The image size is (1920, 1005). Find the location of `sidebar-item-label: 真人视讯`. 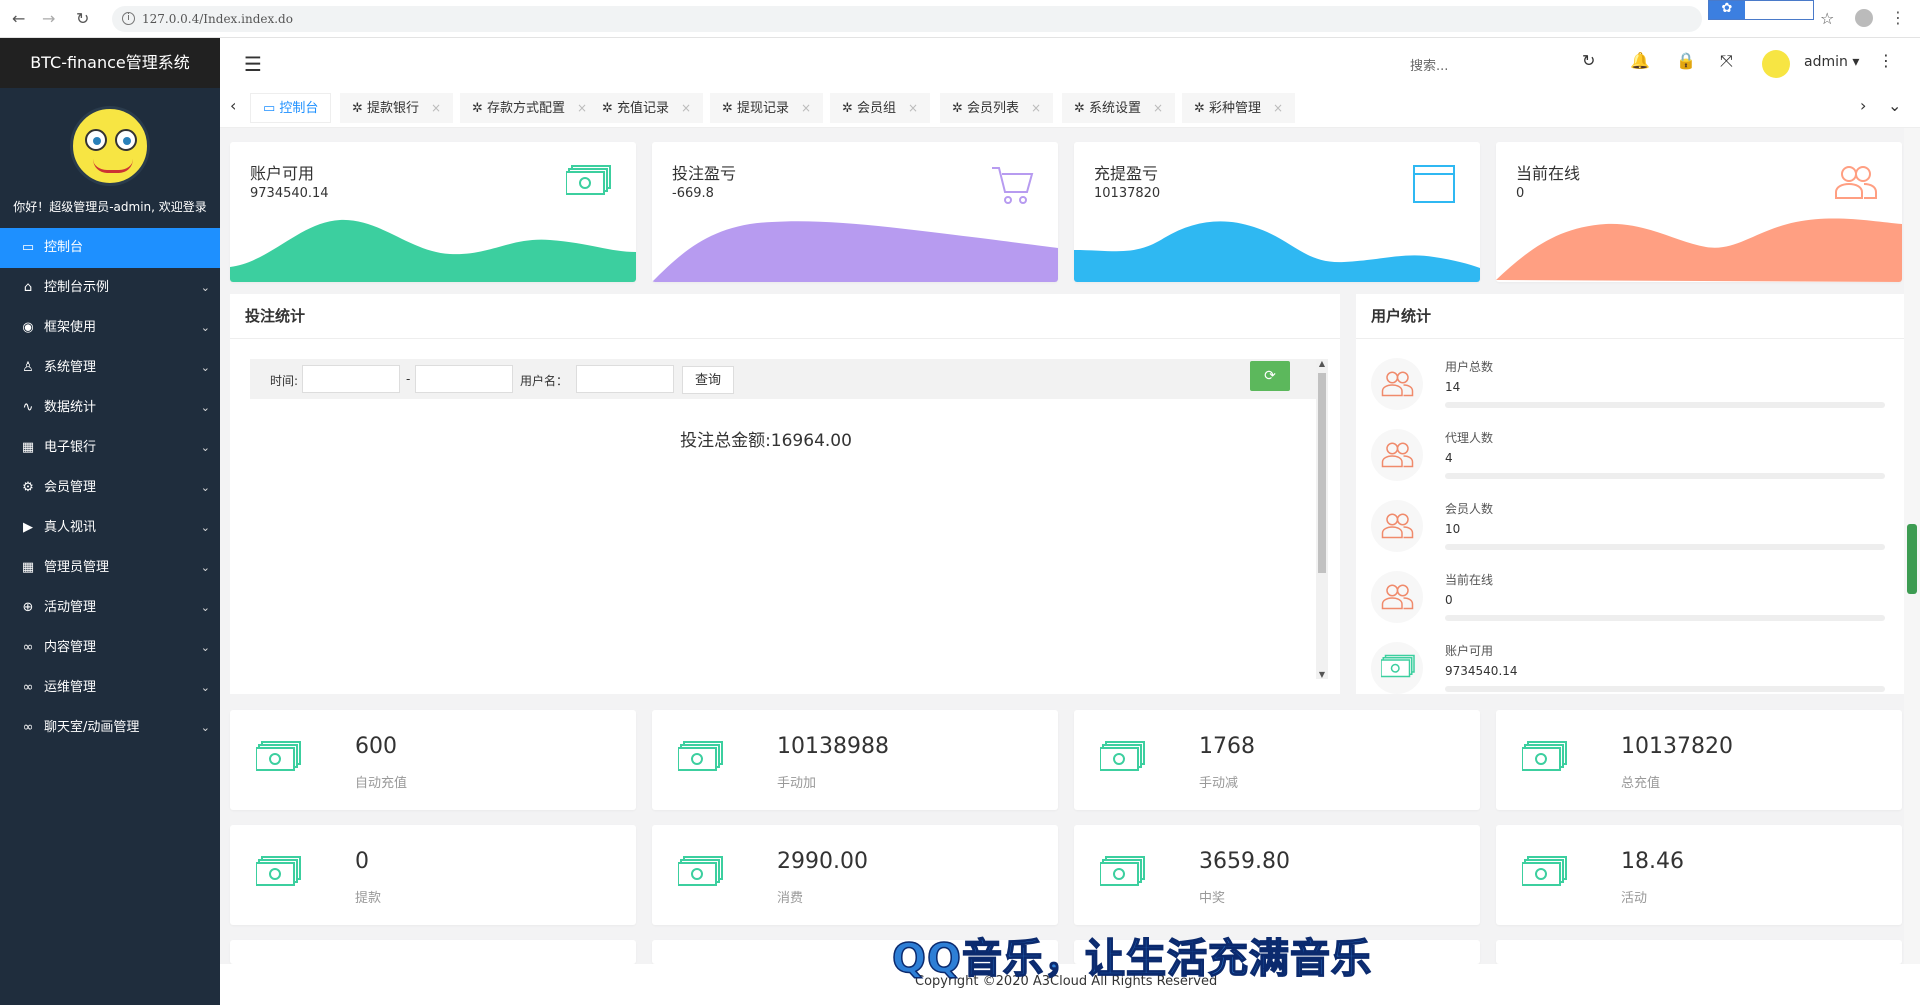

sidebar-item-label: 真人视讯 is located at coordinates (70, 527).